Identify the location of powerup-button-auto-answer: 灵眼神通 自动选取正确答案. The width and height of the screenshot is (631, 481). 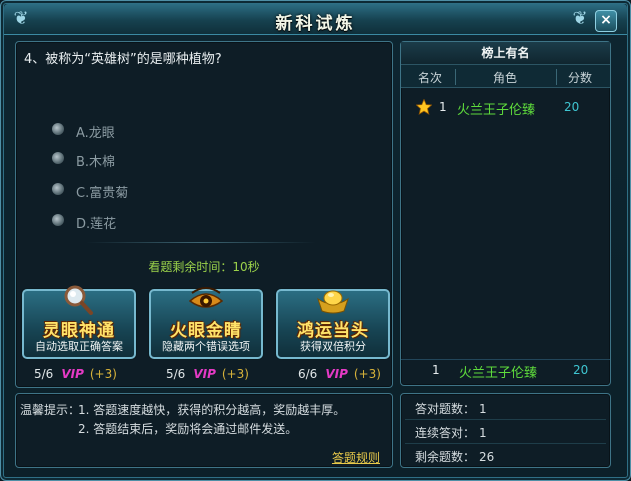
(79, 322).